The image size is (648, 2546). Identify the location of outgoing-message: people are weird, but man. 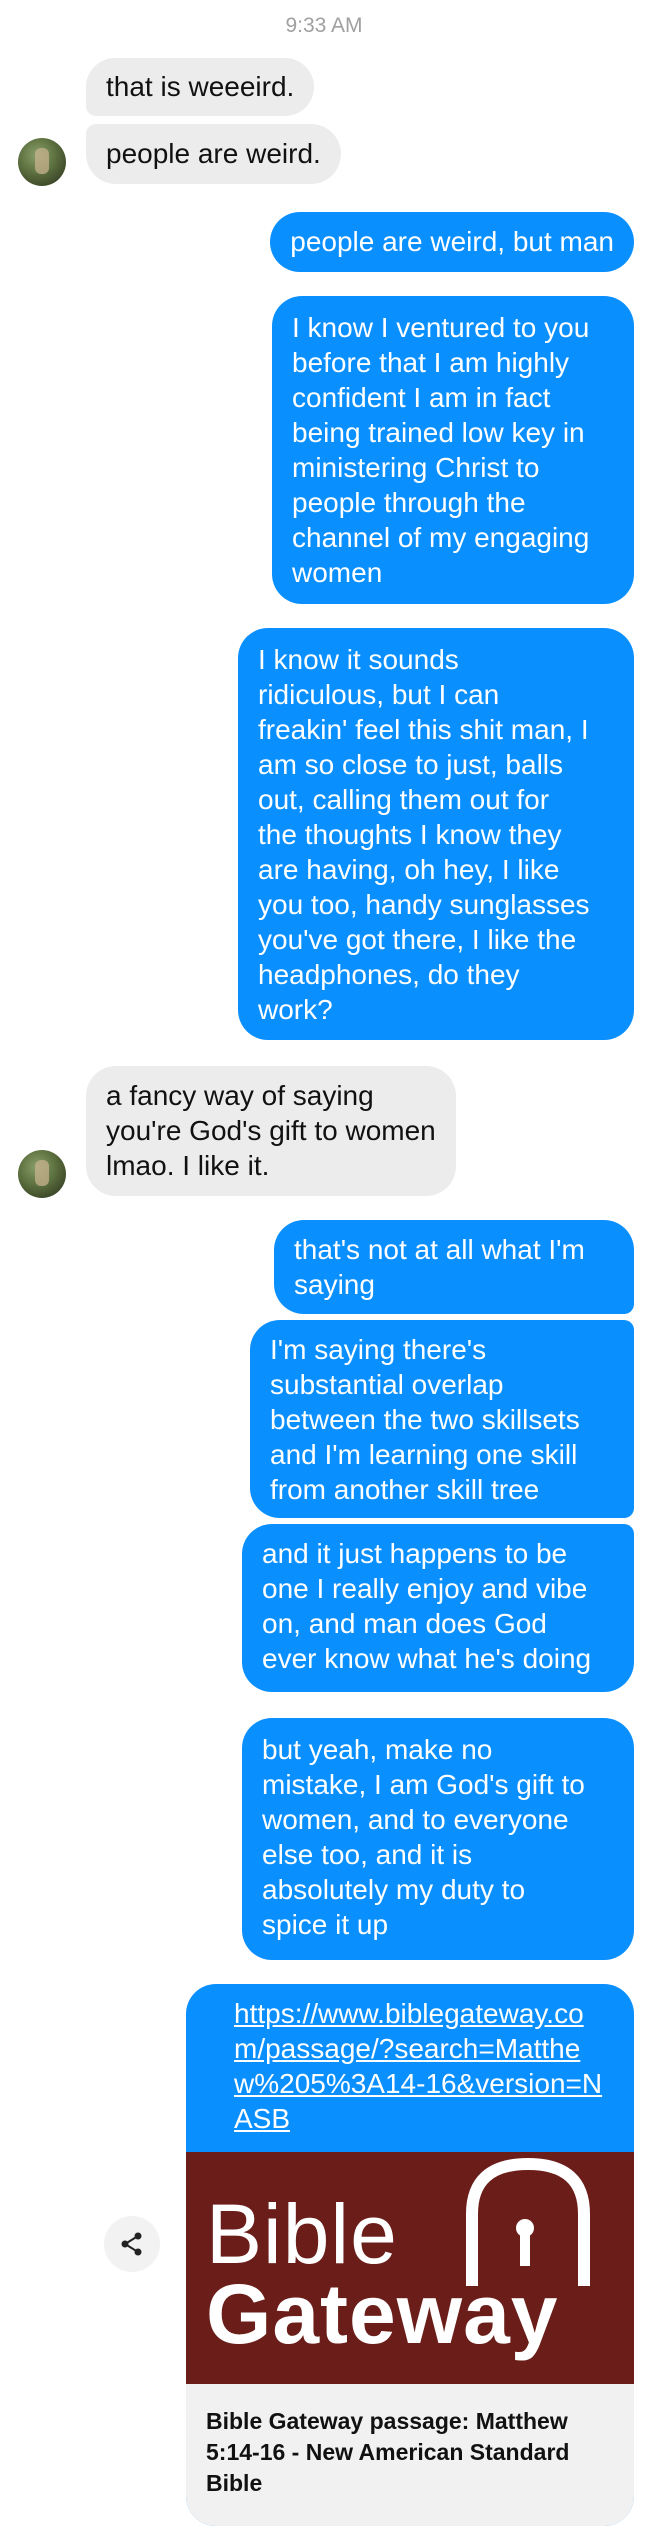
(452, 242).